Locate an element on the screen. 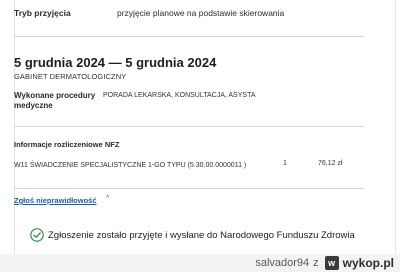 This screenshot has height=272, width=400. admission-label: Tryb przyjęcia is located at coordinates (42, 13).